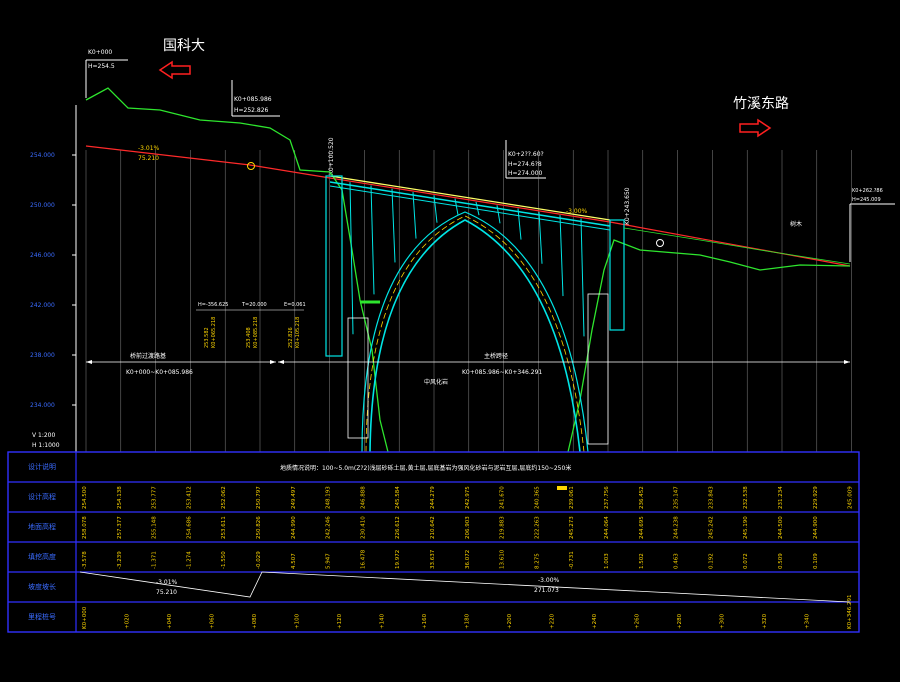 The image size is (900, 682). Describe the element at coordinates (363, 559) in the screenshot. I see `table-cell: 16.478` at that location.